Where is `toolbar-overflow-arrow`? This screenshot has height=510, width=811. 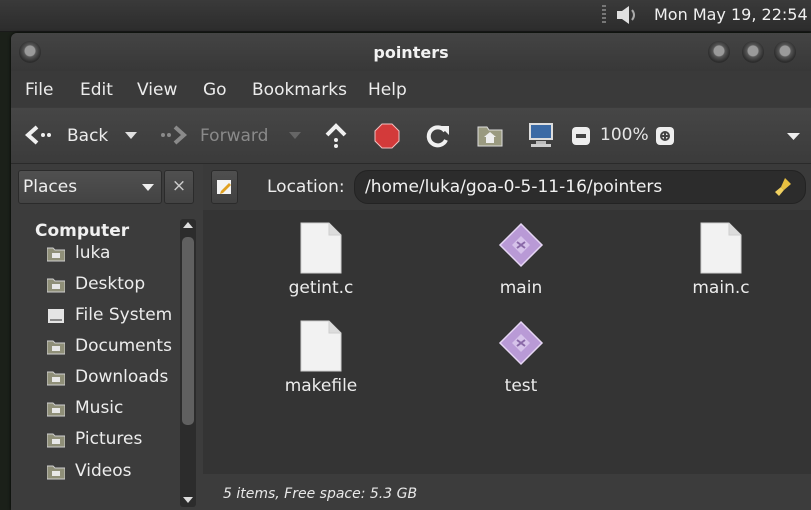 toolbar-overflow-arrow is located at coordinates (793, 137).